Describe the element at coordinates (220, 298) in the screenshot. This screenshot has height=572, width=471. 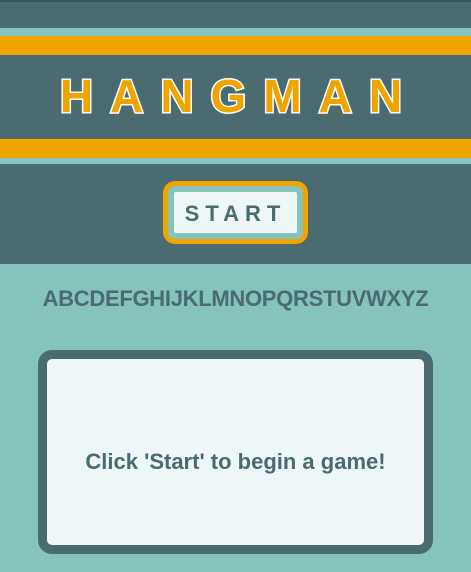
I see `letter-m: M` at that location.